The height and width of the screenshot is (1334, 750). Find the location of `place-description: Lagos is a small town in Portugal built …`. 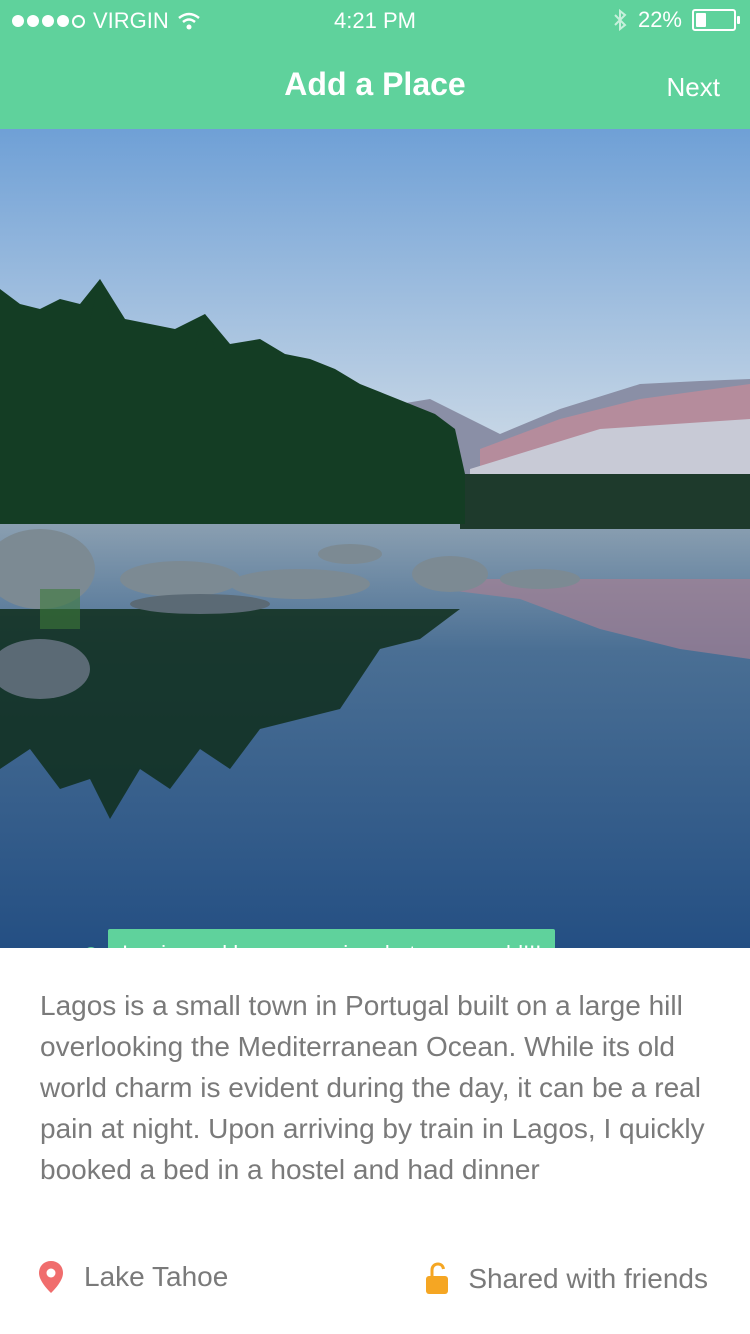

place-description: Lagos is a small town in Portugal built … is located at coordinates (375, 1094).